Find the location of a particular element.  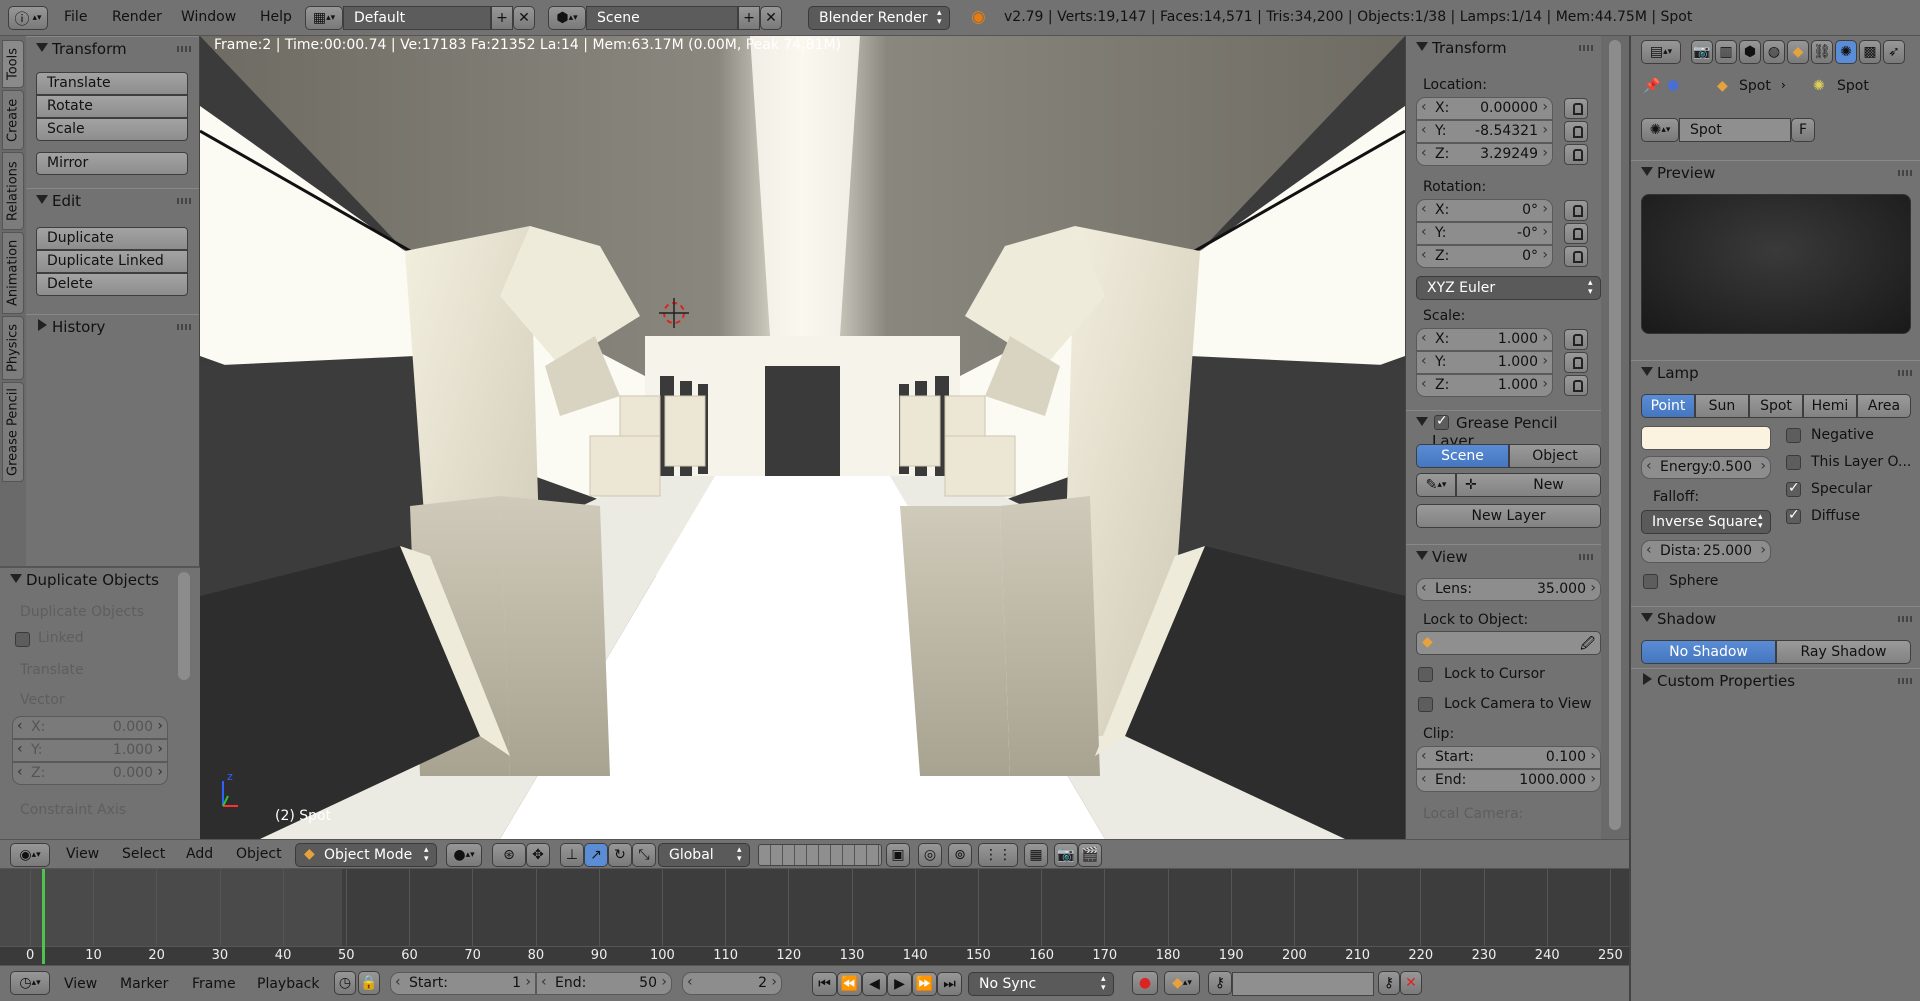

history-panel-header: History is located at coordinates (112, 326).